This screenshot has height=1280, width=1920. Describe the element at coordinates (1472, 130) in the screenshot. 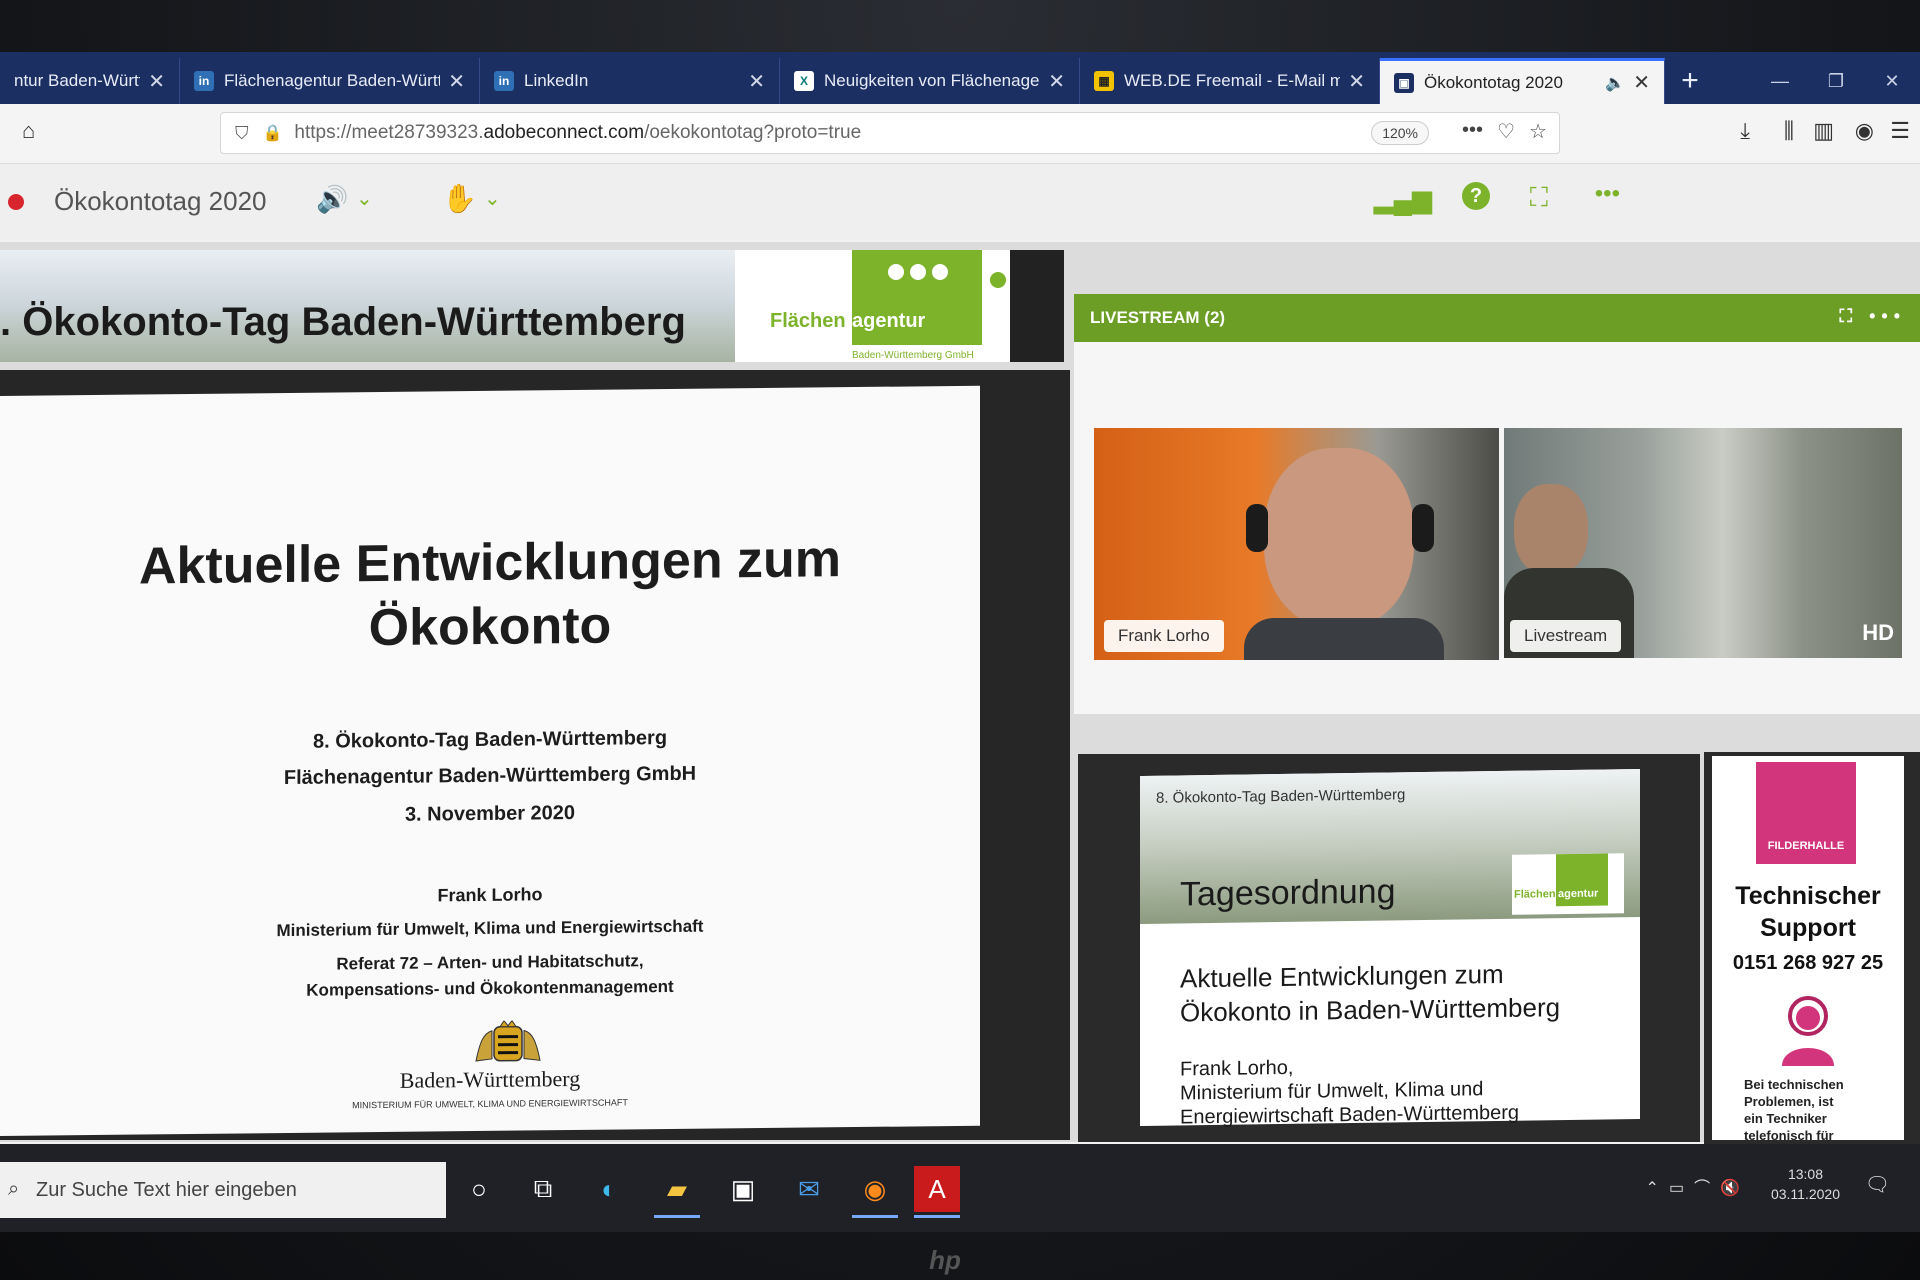

I see `page-actions-icon: •••` at that location.